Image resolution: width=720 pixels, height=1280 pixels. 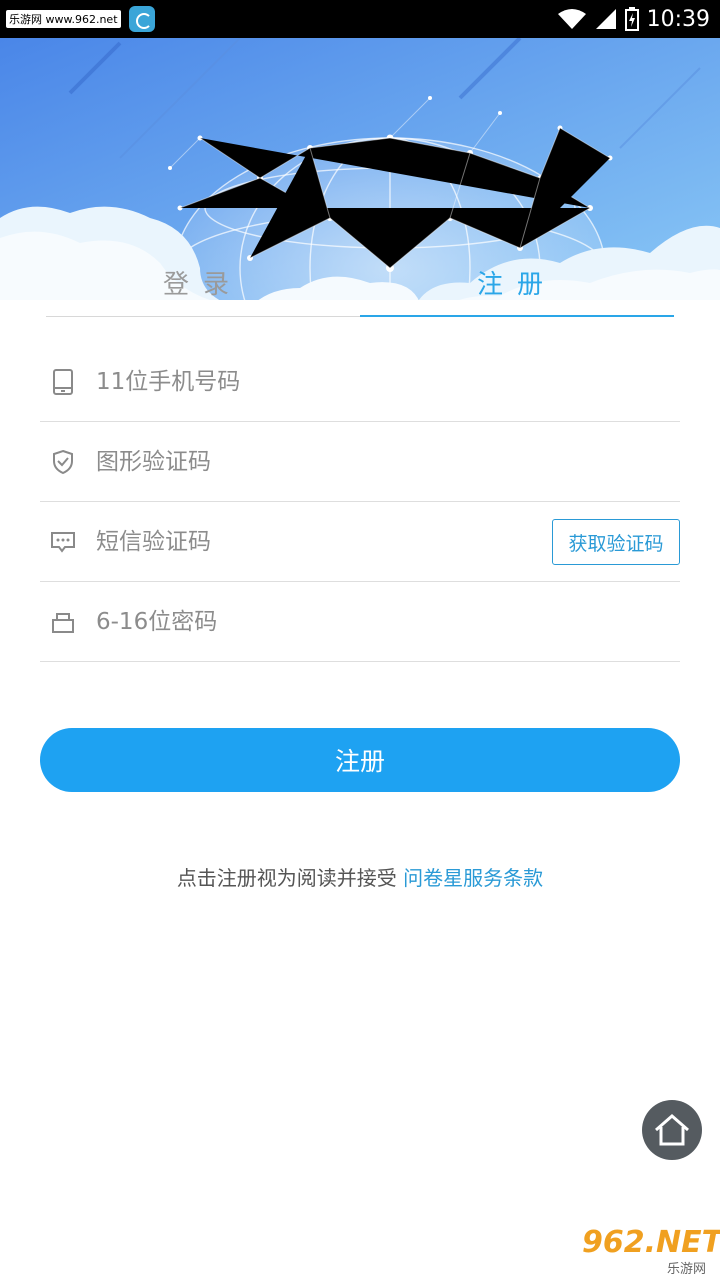 I want to click on shield-icon, so click(x=63, y=462).